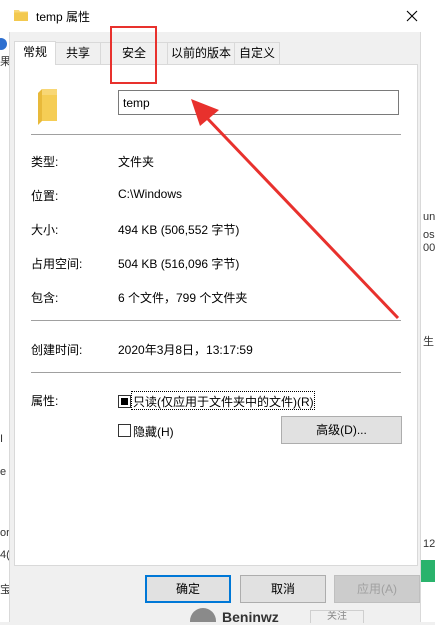  What do you see at coordinates (47, 107) in the screenshot?
I see `folder-large-icon` at bounding box center [47, 107].